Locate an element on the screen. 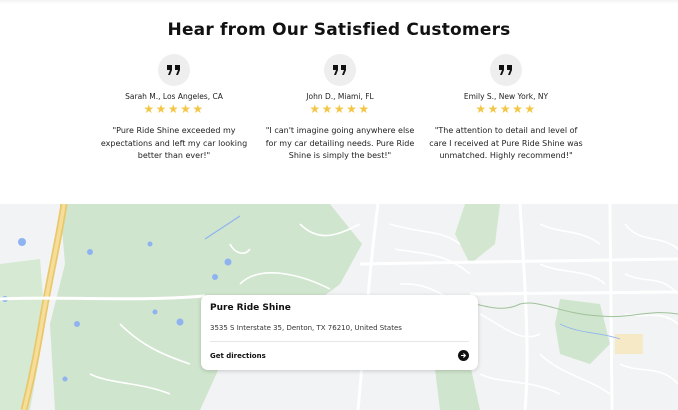 The height and width of the screenshot is (410, 678). location-title: Pure Ride Shine is located at coordinates (250, 308).